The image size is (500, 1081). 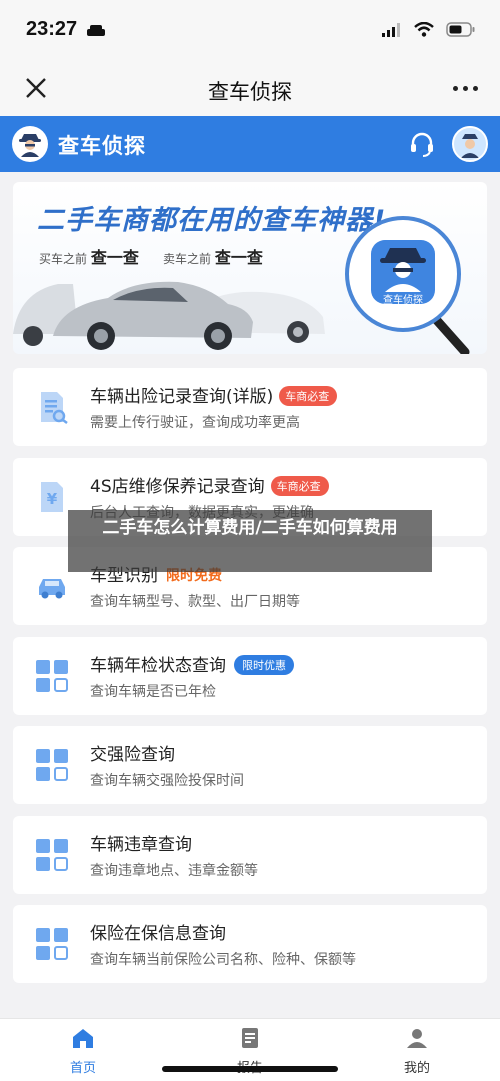 I want to click on battery-icon, so click(x=460, y=29).